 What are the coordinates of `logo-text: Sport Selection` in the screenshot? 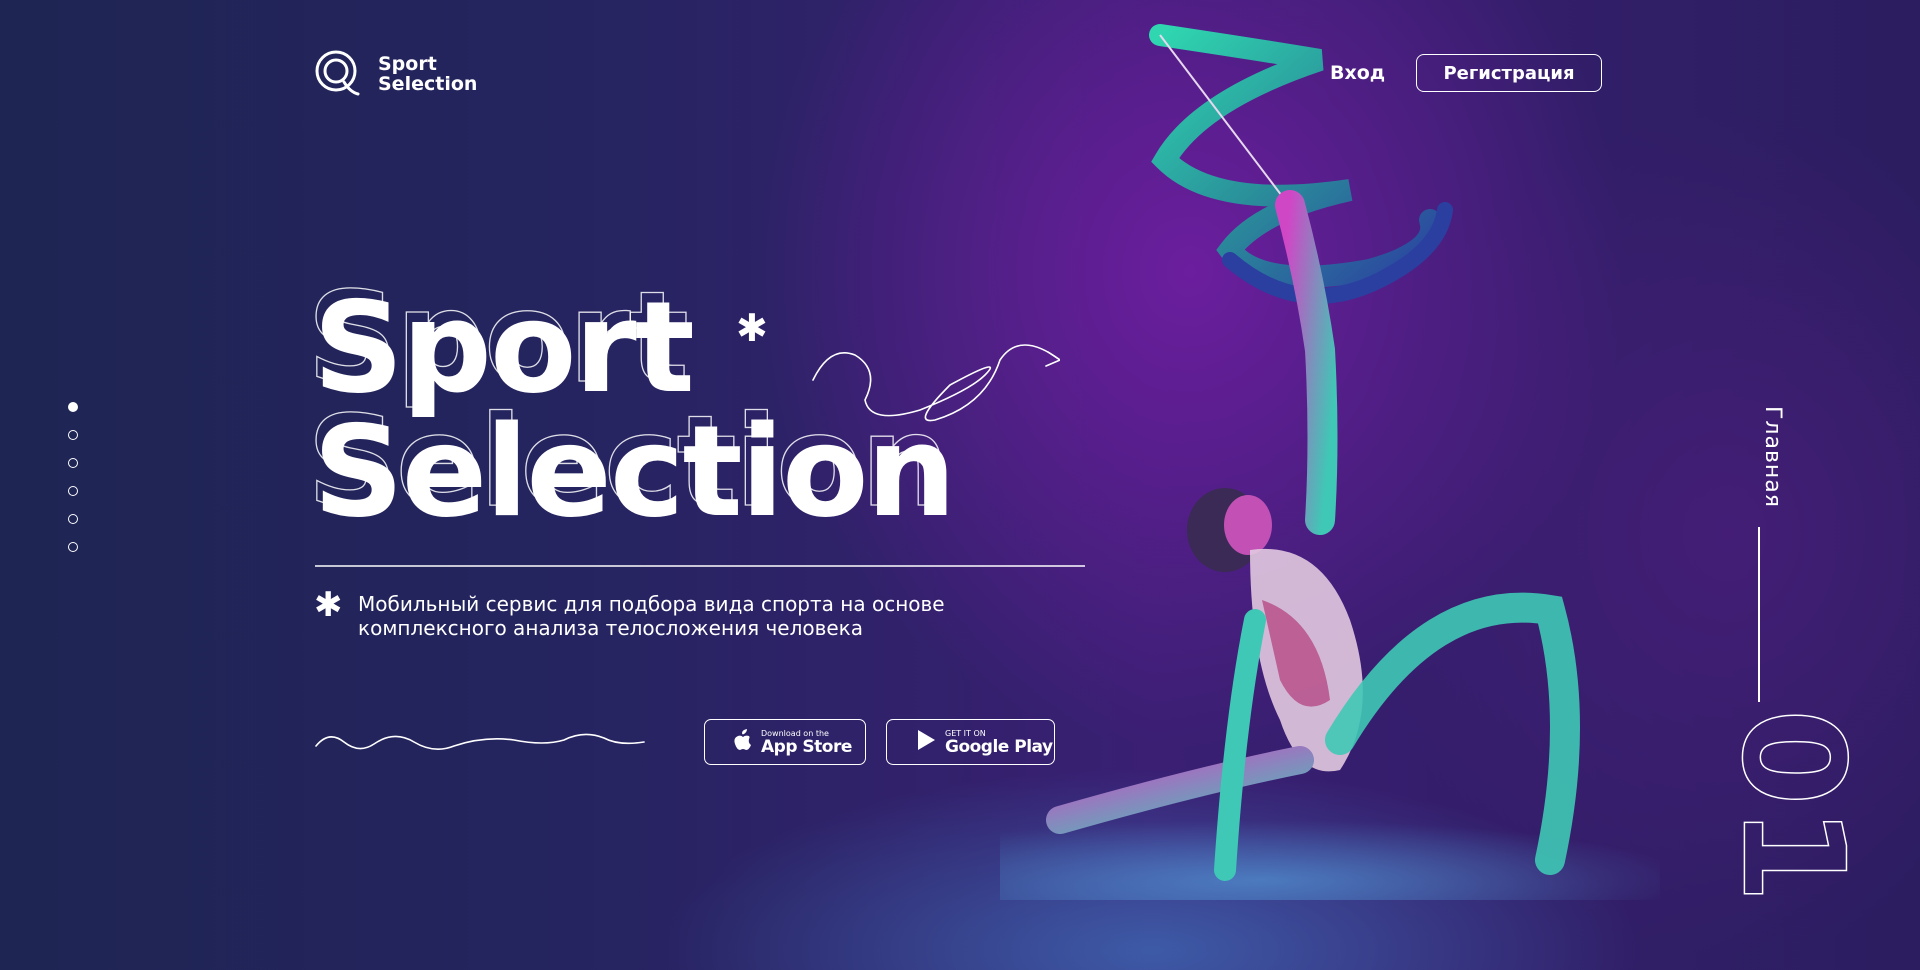 It's located at (427, 74).